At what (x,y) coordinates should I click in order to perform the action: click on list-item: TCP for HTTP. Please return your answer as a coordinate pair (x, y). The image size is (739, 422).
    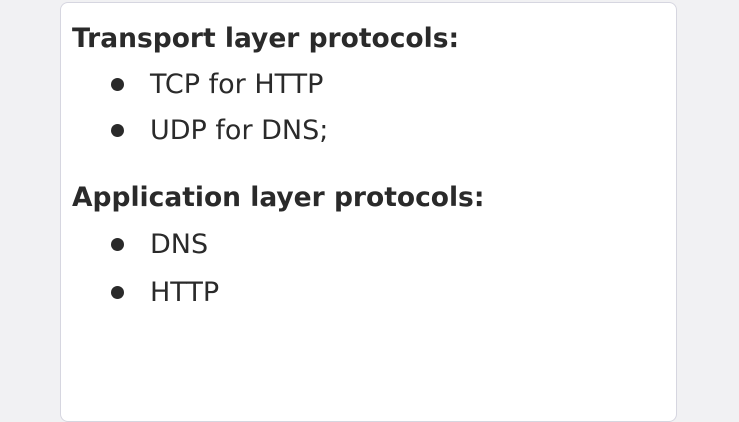
    Looking at the image, I should click on (217, 84).